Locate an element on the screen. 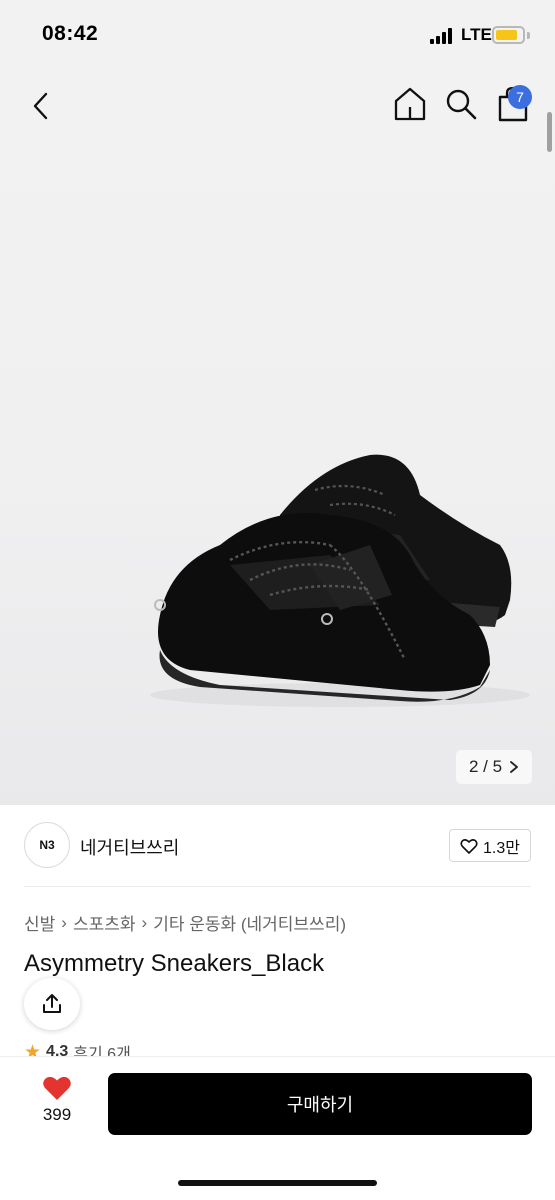 The image size is (555, 1200). heart-filled-icon is located at coordinates (57, 1088).